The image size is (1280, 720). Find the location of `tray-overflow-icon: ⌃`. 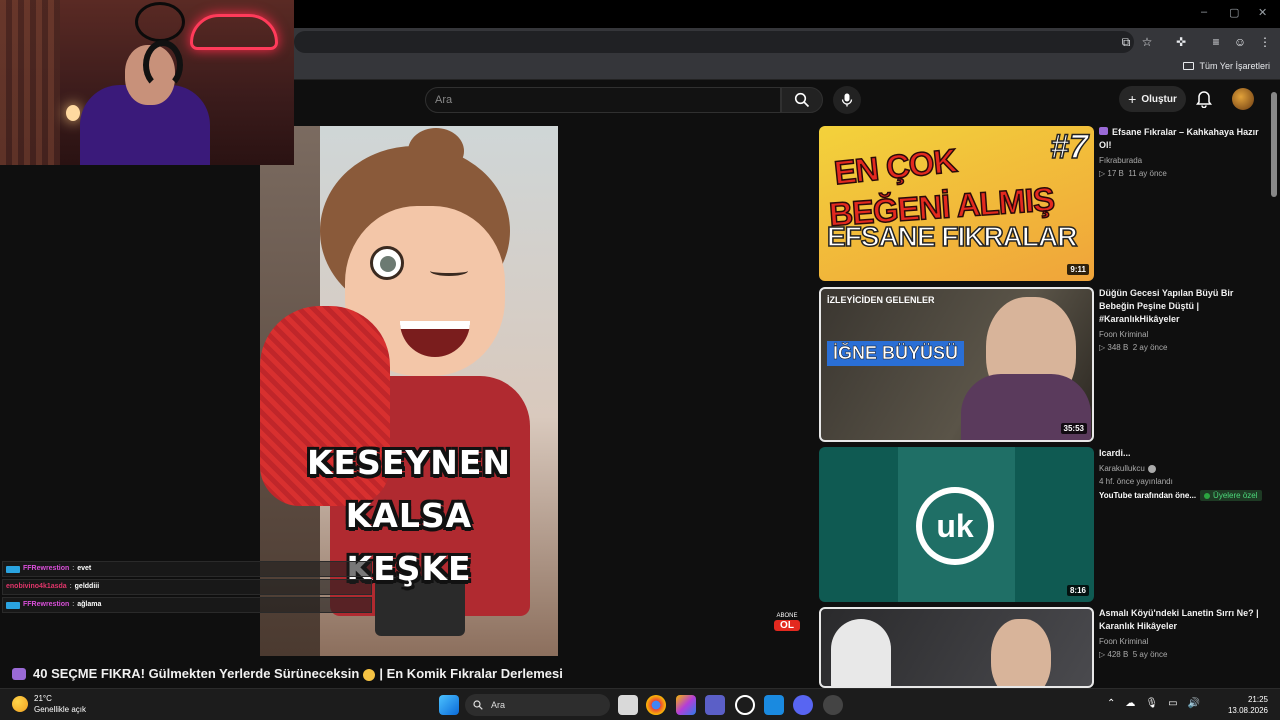

tray-overflow-icon: ⌃ is located at coordinates (1111, 703).